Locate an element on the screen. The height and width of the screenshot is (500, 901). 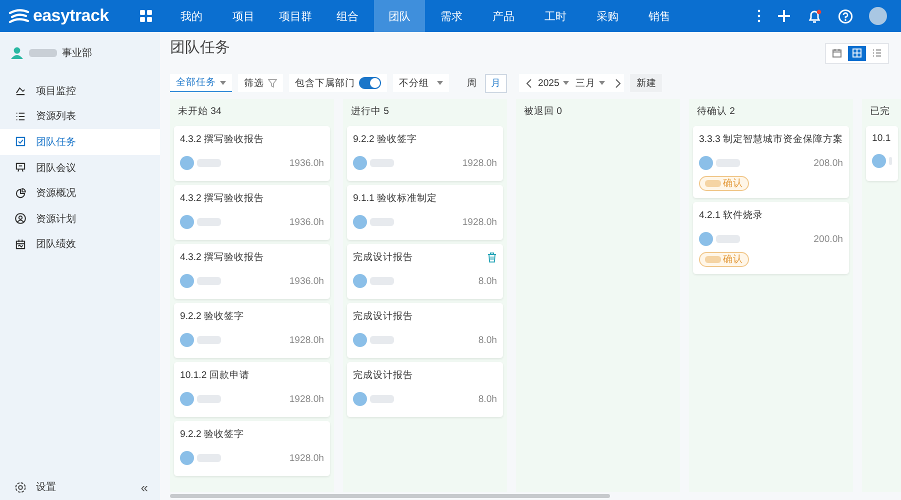
month-dropdown: 三月 is located at coordinates (590, 83).